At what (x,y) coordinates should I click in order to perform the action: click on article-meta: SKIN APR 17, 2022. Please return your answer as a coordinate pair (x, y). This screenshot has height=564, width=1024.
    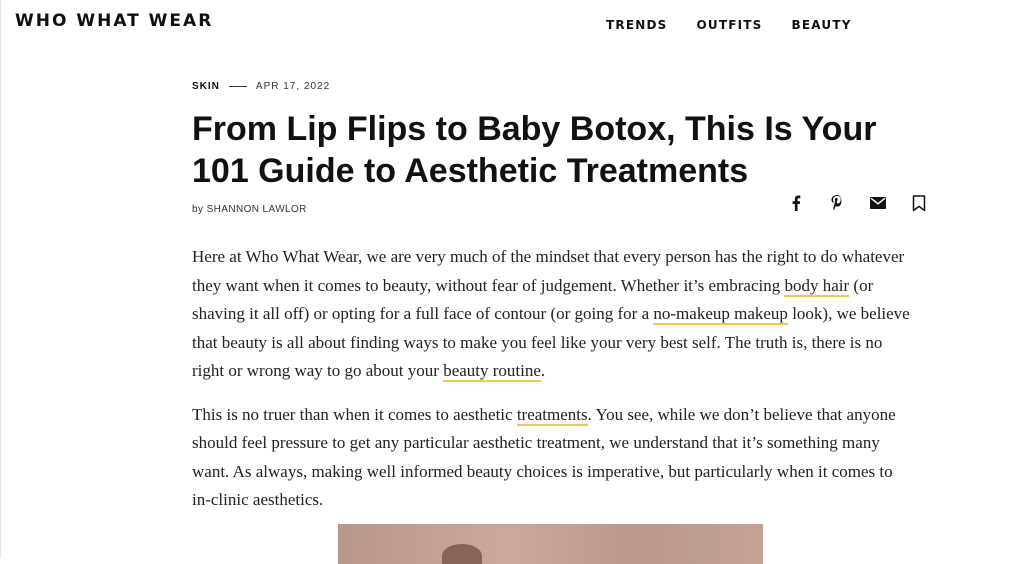
    Looking at the image, I should click on (261, 86).